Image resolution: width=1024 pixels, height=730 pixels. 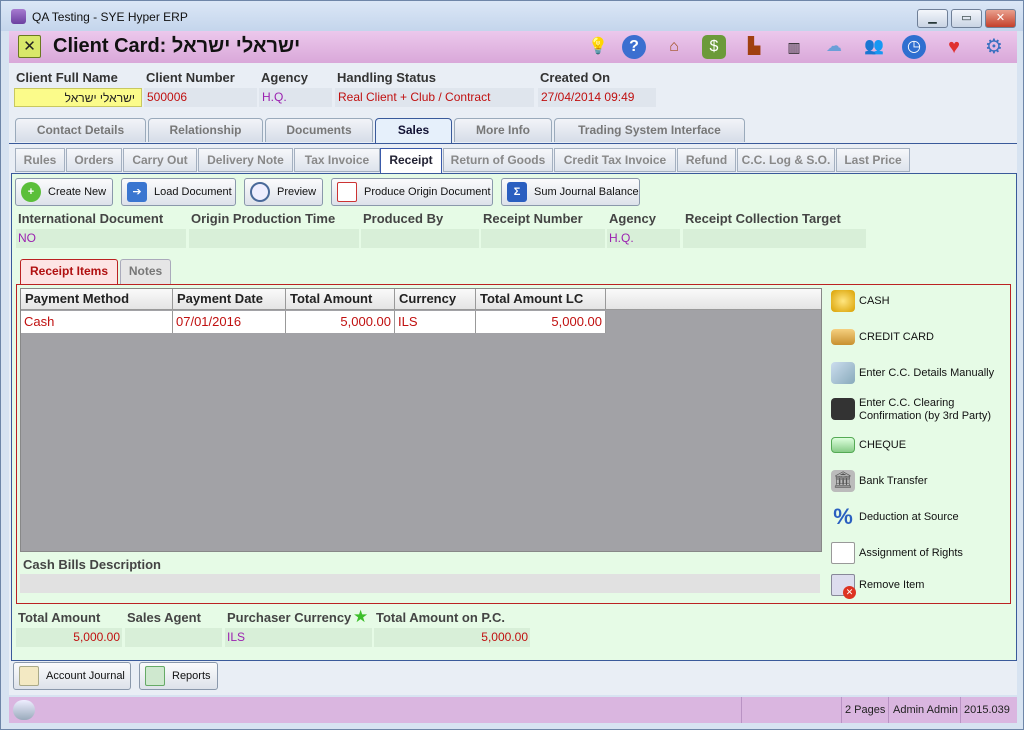 What do you see at coordinates (69, 637) in the screenshot?
I see `total-amount-field: 5,000.00` at bounding box center [69, 637].